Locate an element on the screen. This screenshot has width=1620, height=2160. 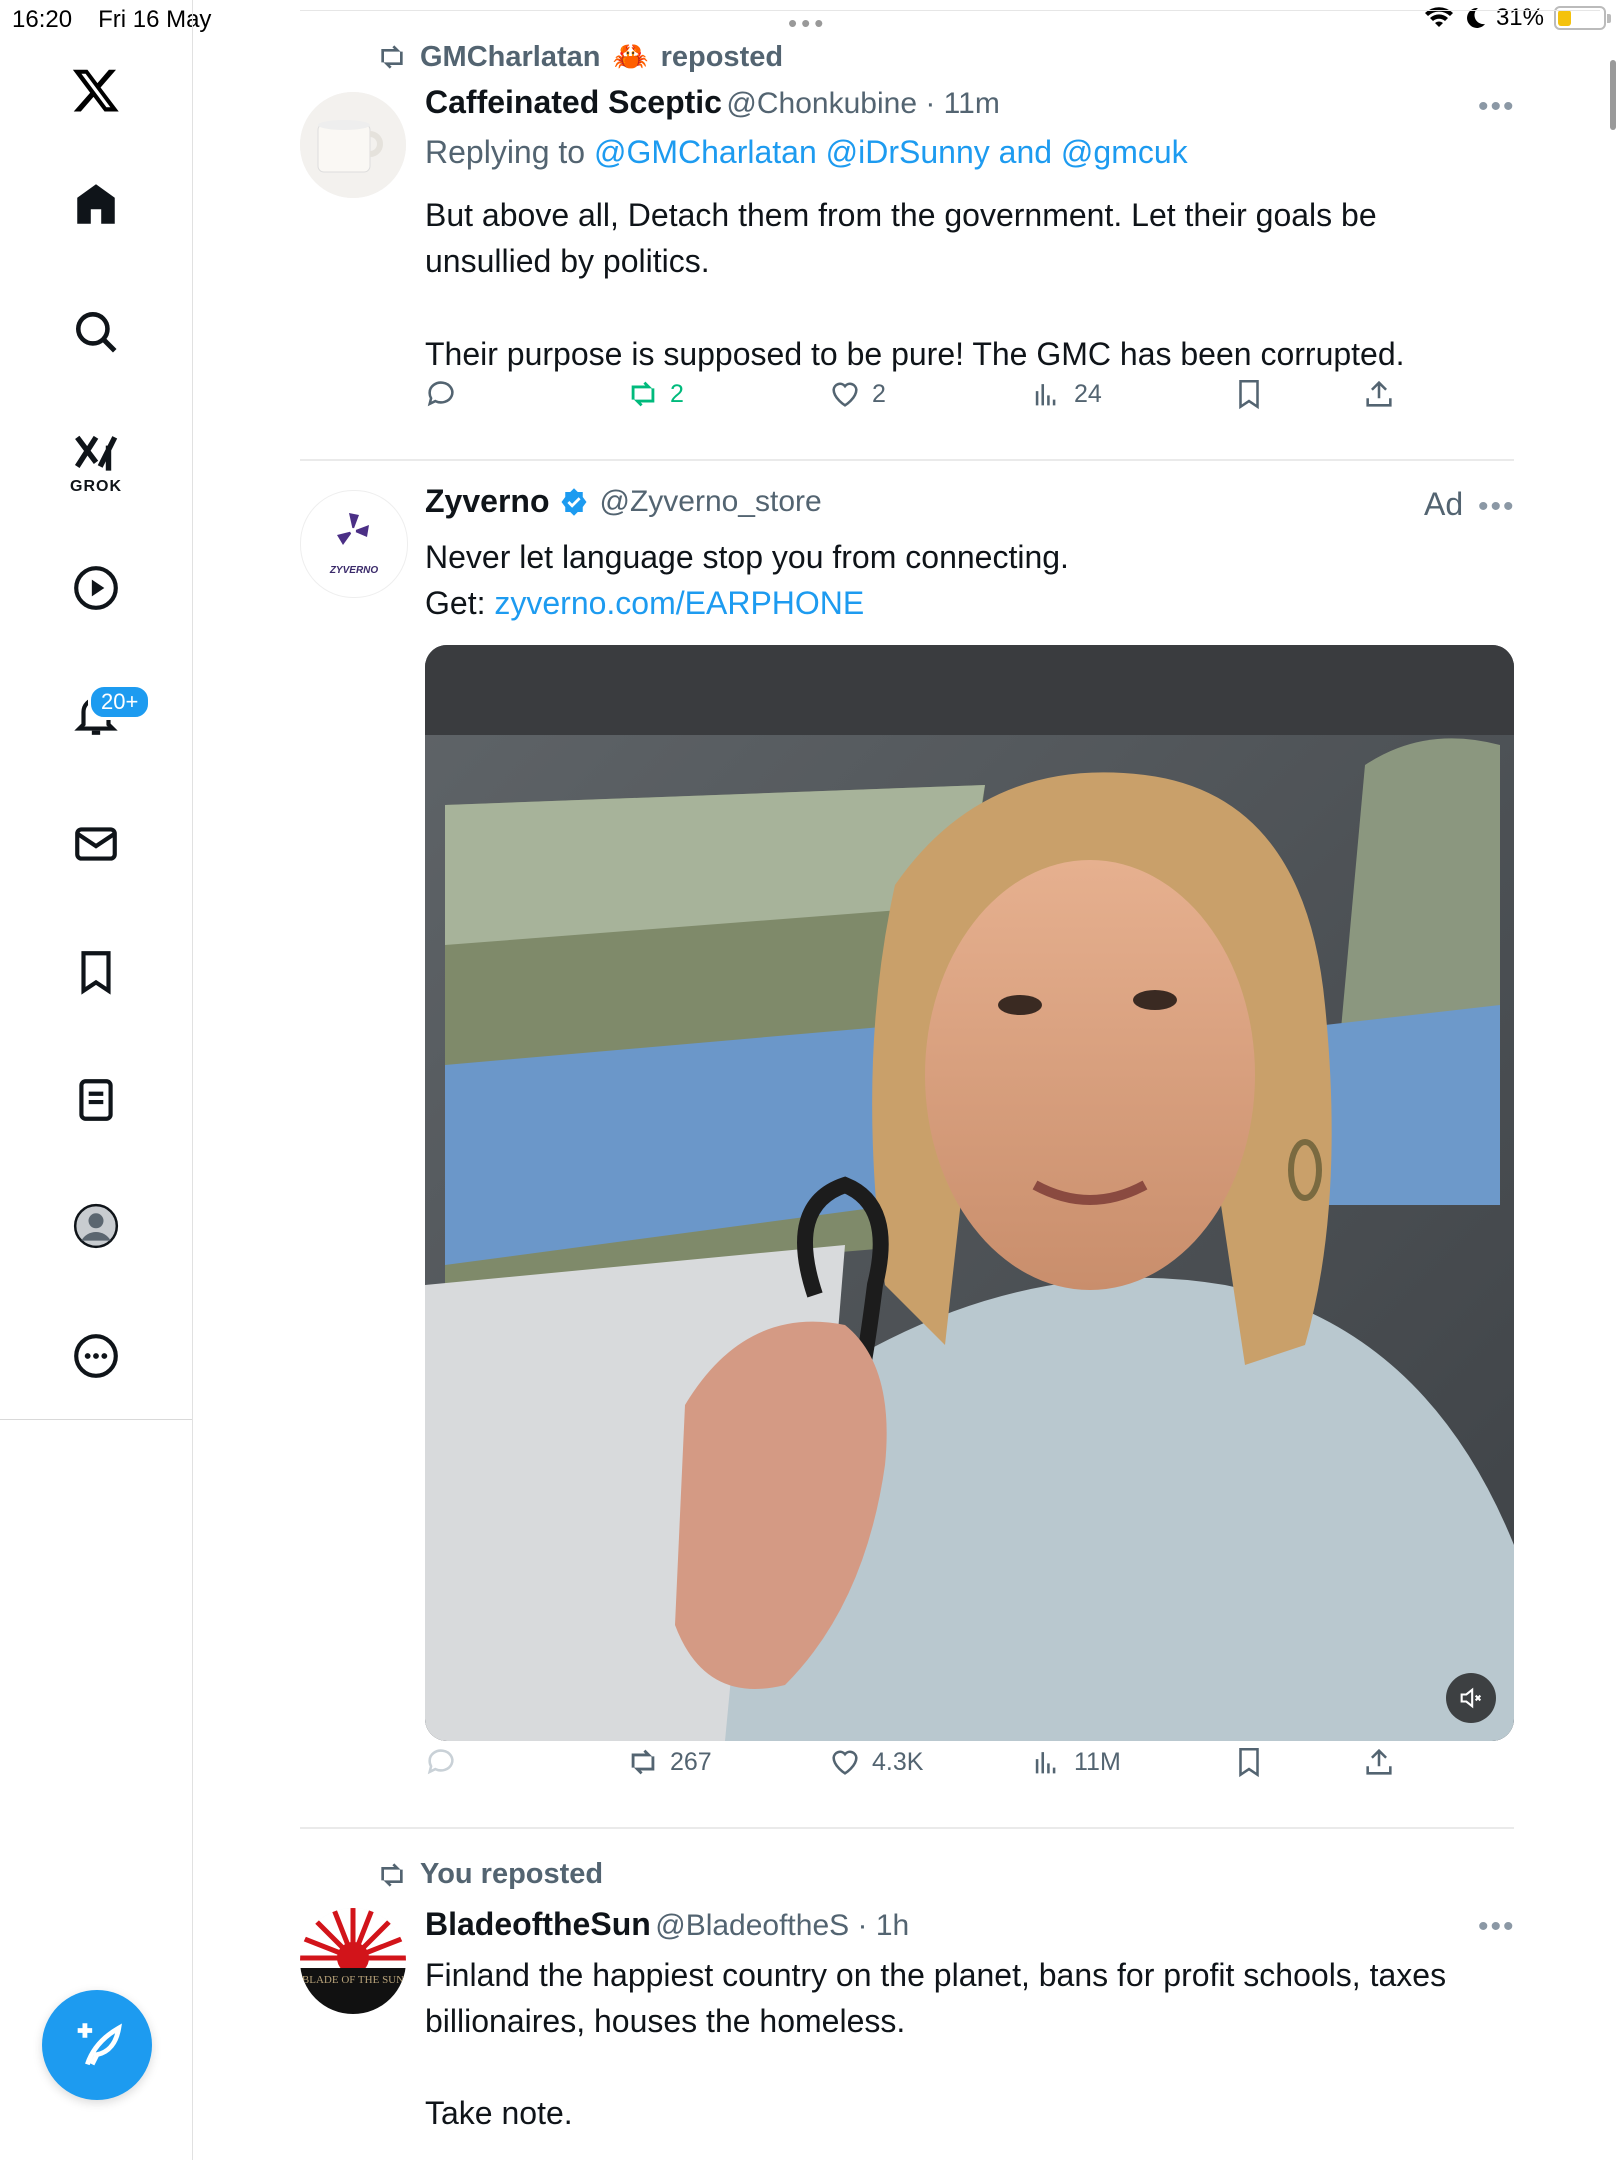
battery-percent: 31% is located at coordinates (1519, 17).